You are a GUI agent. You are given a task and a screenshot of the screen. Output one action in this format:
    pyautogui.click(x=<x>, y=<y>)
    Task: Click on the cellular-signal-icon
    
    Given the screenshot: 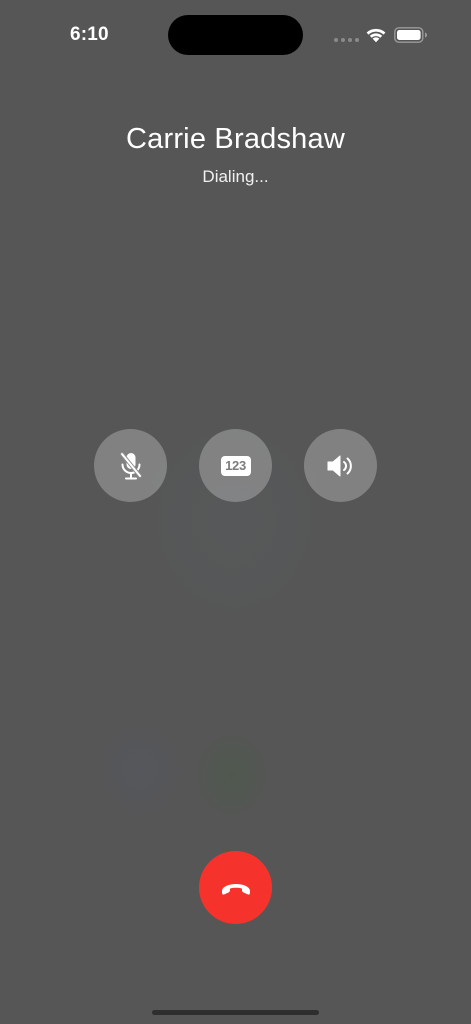 What is the action you would take?
    pyautogui.click(x=347, y=40)
    